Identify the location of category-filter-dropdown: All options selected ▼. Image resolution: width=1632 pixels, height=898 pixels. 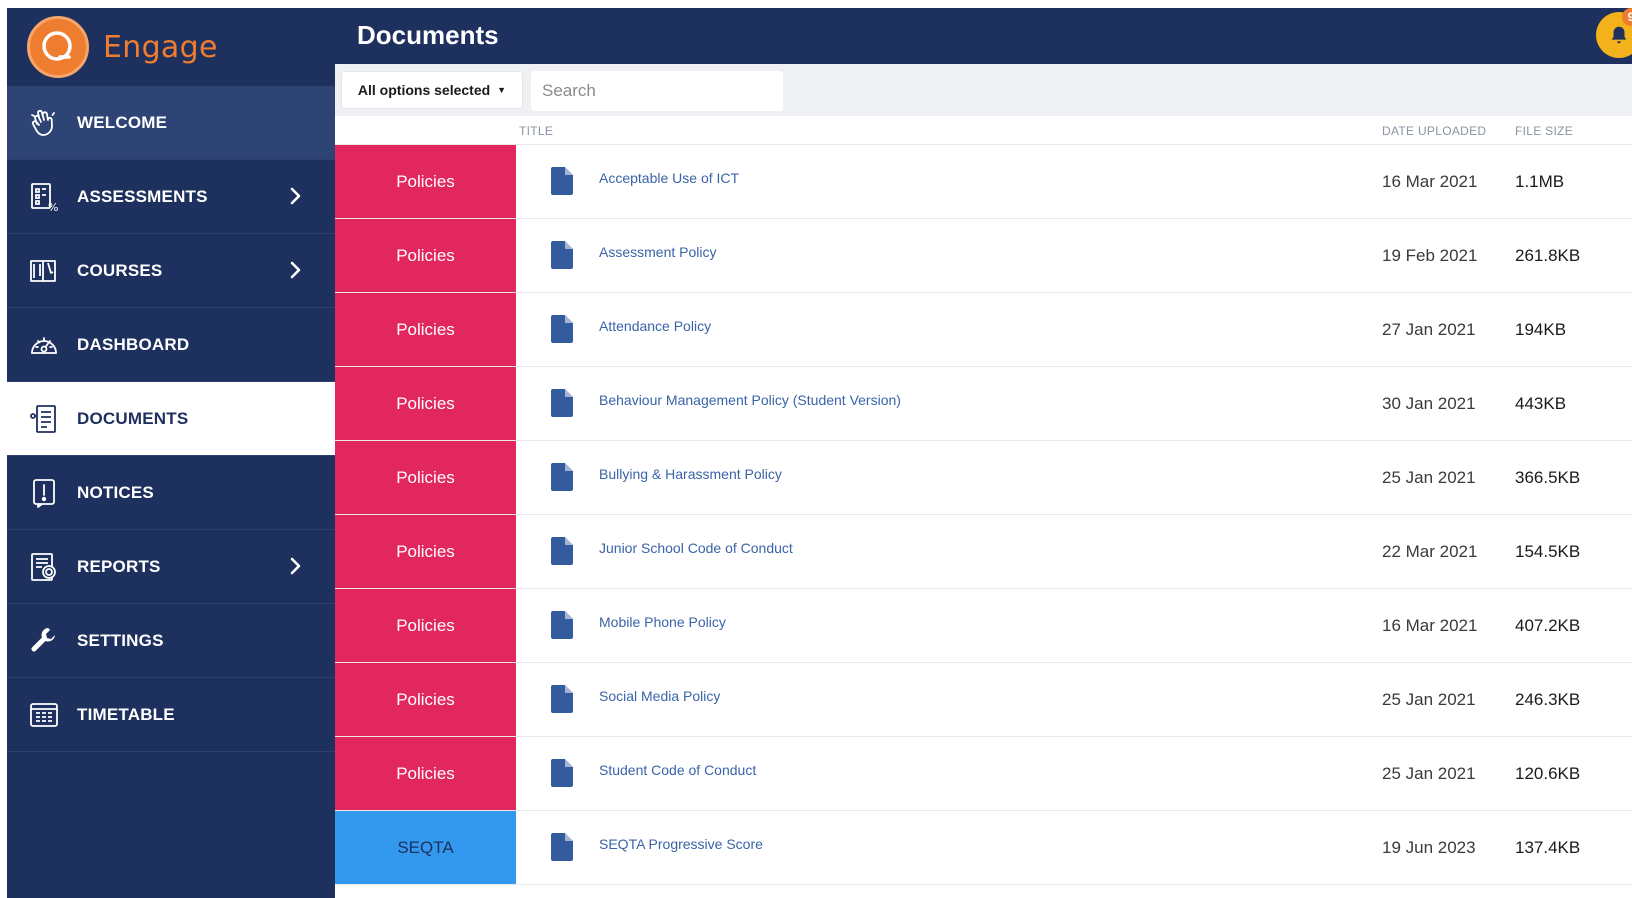
(432, 90).